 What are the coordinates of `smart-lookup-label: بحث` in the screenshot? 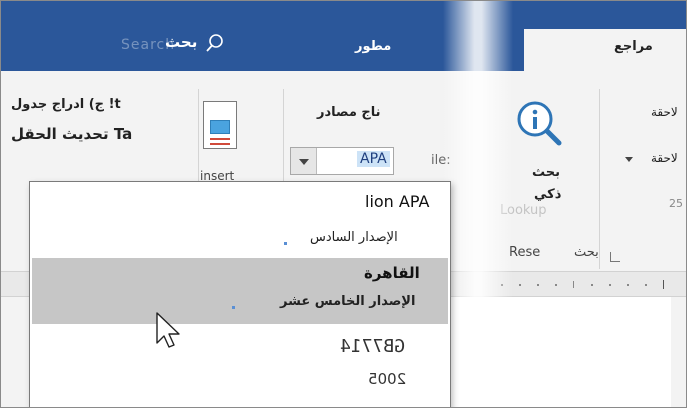 It's located at (546, 172).